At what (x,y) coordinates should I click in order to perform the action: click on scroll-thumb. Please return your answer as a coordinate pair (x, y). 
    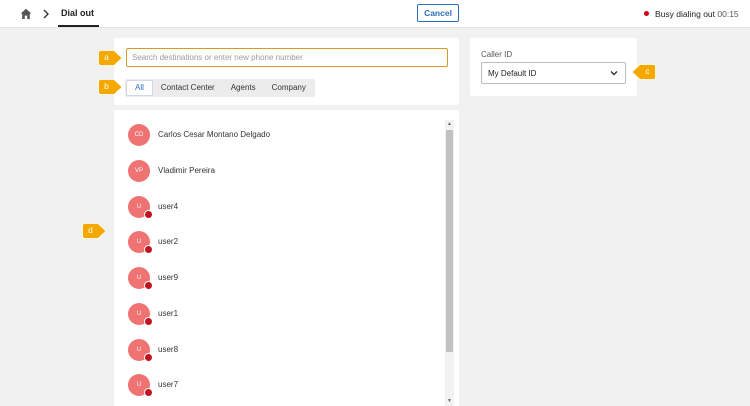
    Looking at the image, I should click on (449, 241).